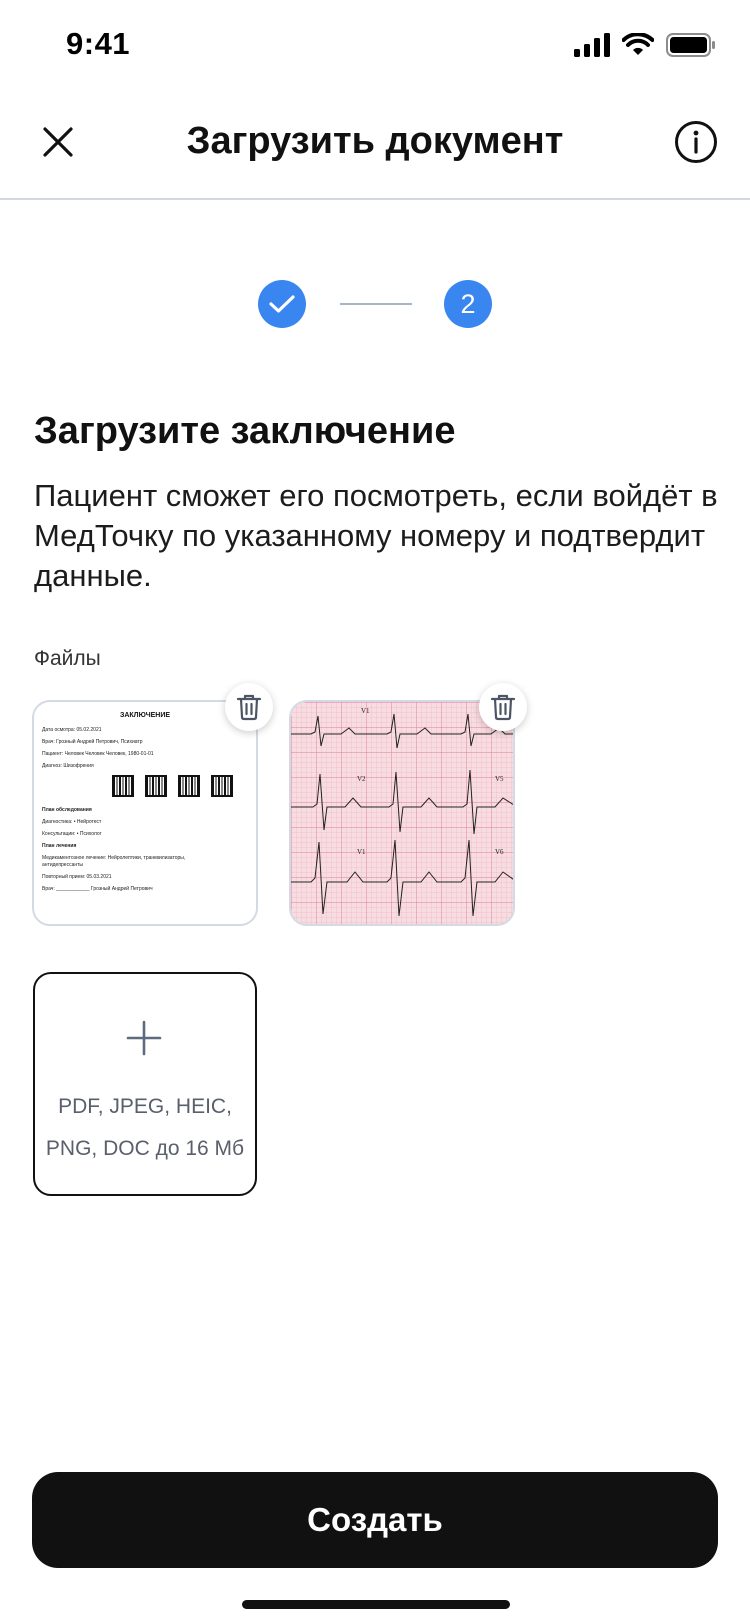 This screenshot has width=750, height=1624. I want to click on stepper: 2, so click(376, 304).